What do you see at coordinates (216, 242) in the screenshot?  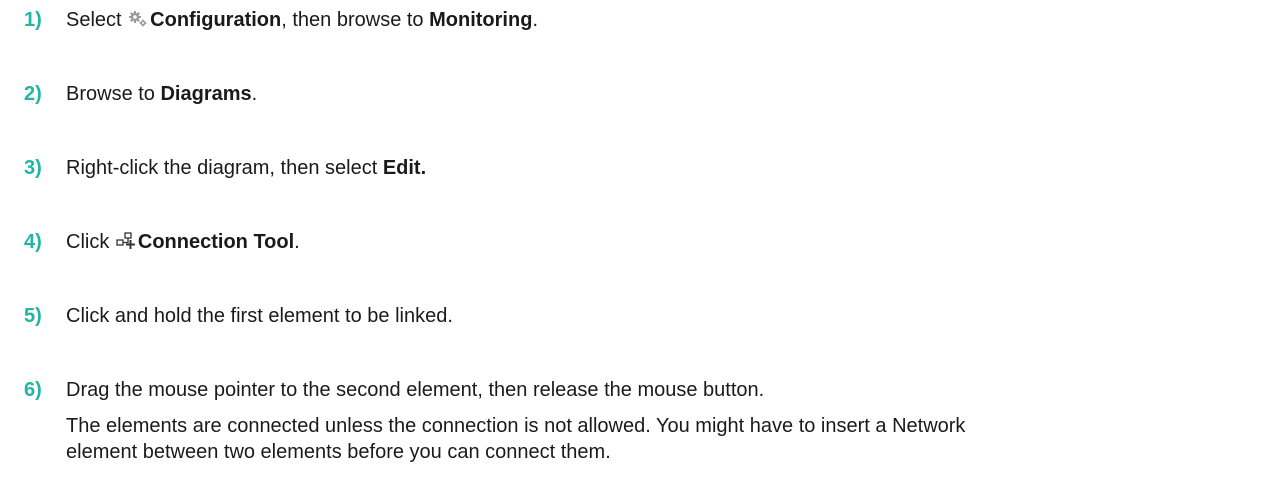 I see `connection-tool-label: Connection Tool` at bounding box center [216, 242].